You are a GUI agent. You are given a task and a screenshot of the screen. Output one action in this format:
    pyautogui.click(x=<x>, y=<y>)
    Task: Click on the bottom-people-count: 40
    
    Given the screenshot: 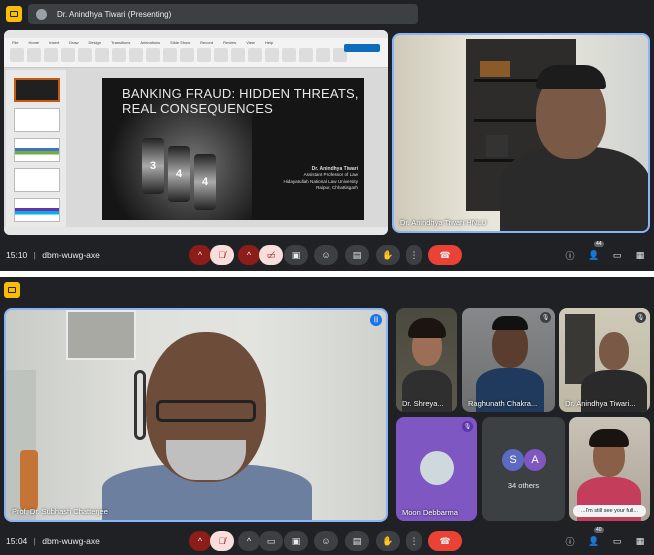 What is the action you would take?
    pyautogui.click(x=599, y=530)
    